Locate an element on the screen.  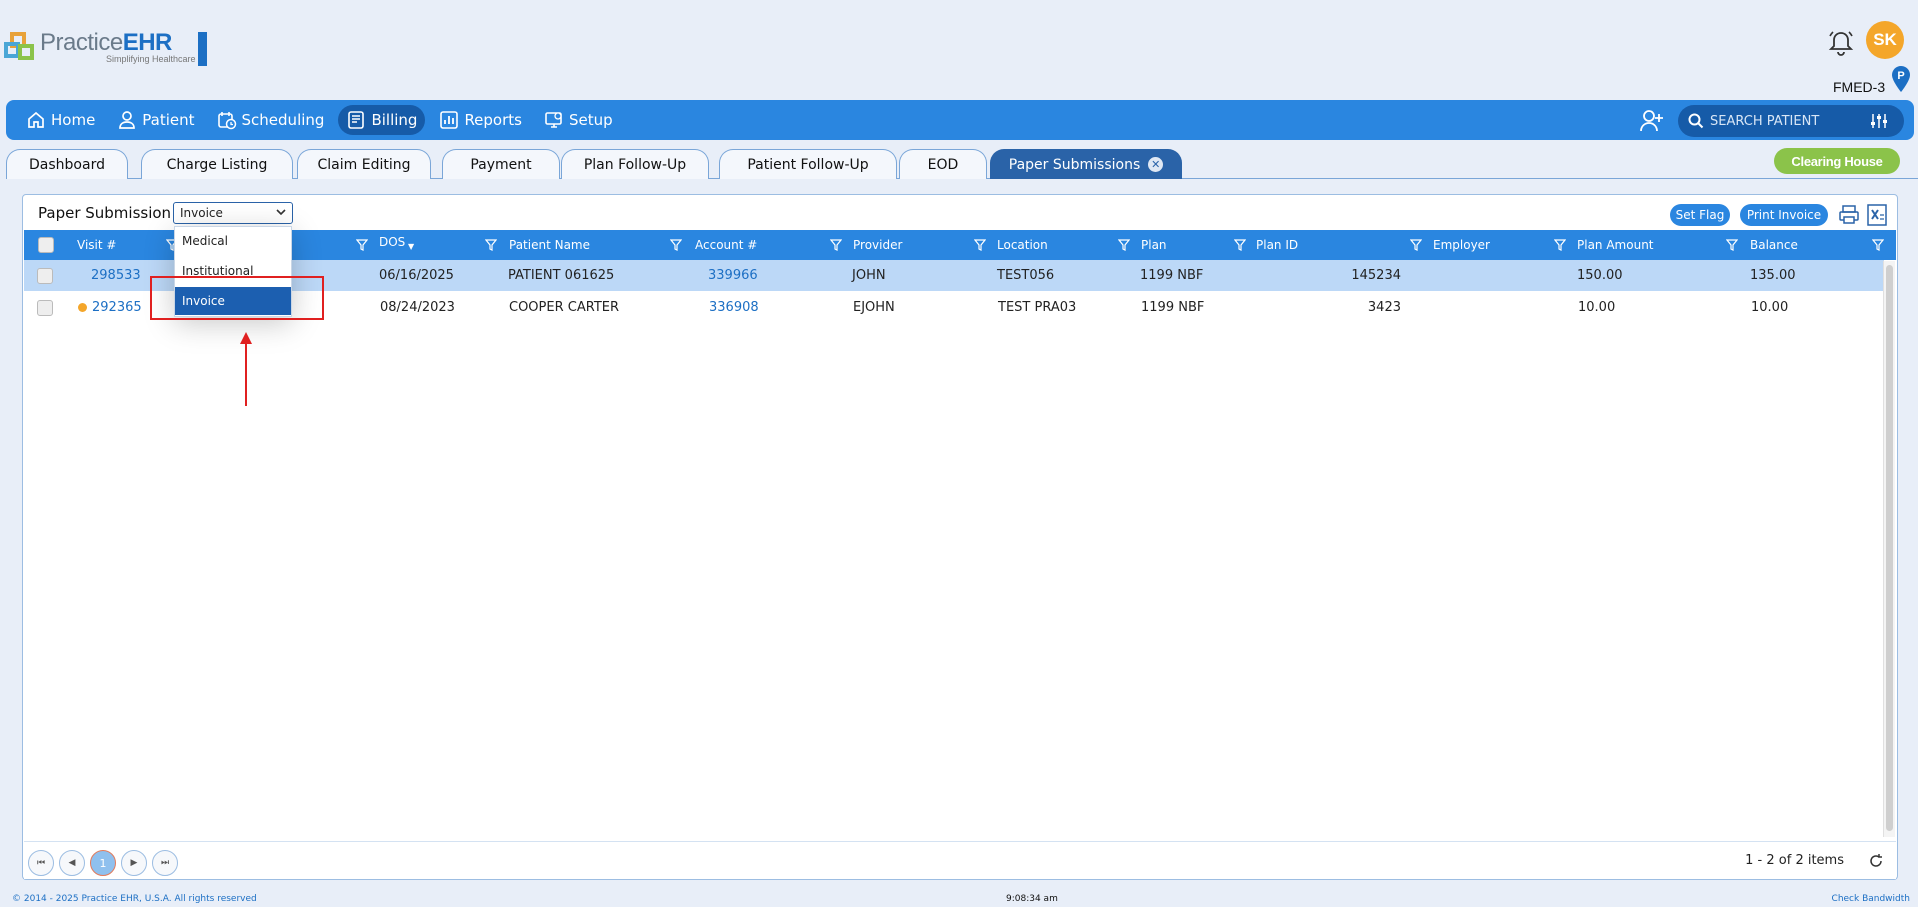
visit-link: 292365 is located at coordinates (117, 307).